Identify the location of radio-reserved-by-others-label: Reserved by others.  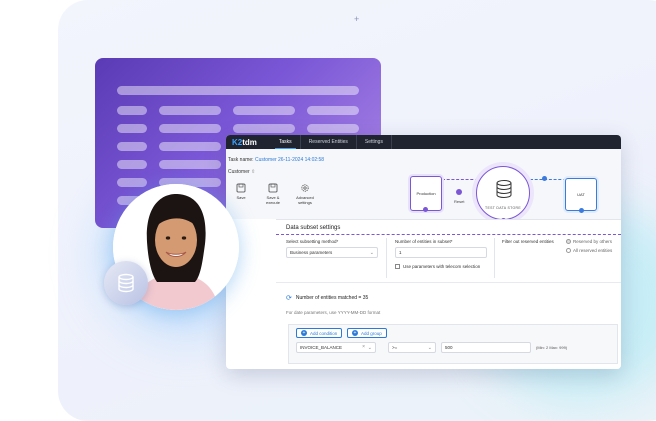
(593, 241).